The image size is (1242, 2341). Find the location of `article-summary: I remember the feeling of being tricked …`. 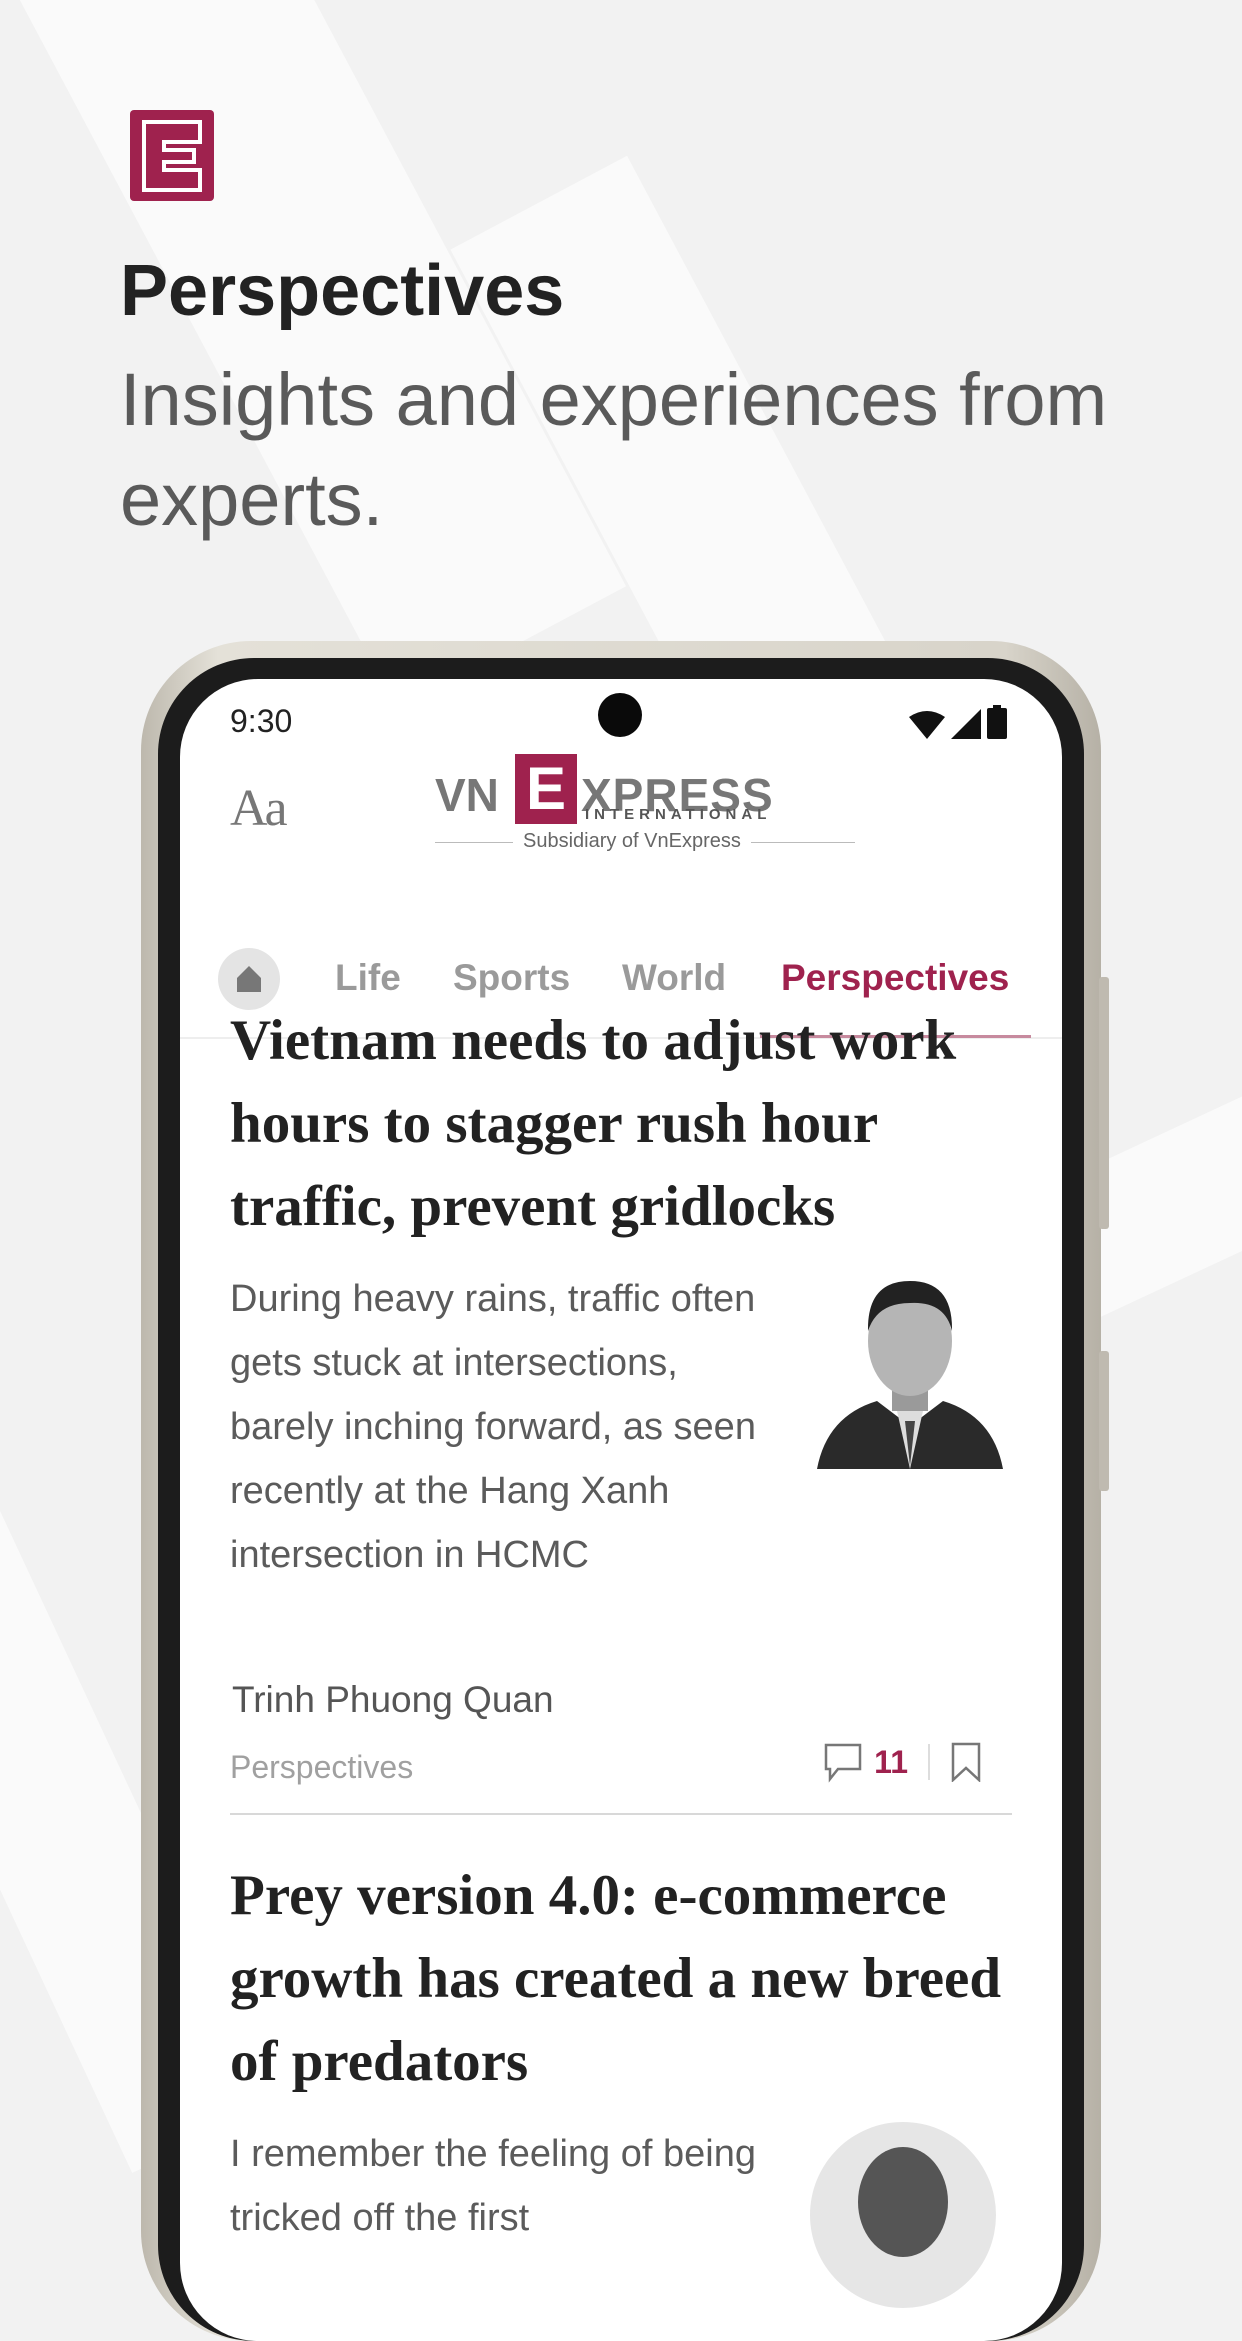

article-summary: I remember the feeling of being tricked … is located at coordinates (493, 2186).